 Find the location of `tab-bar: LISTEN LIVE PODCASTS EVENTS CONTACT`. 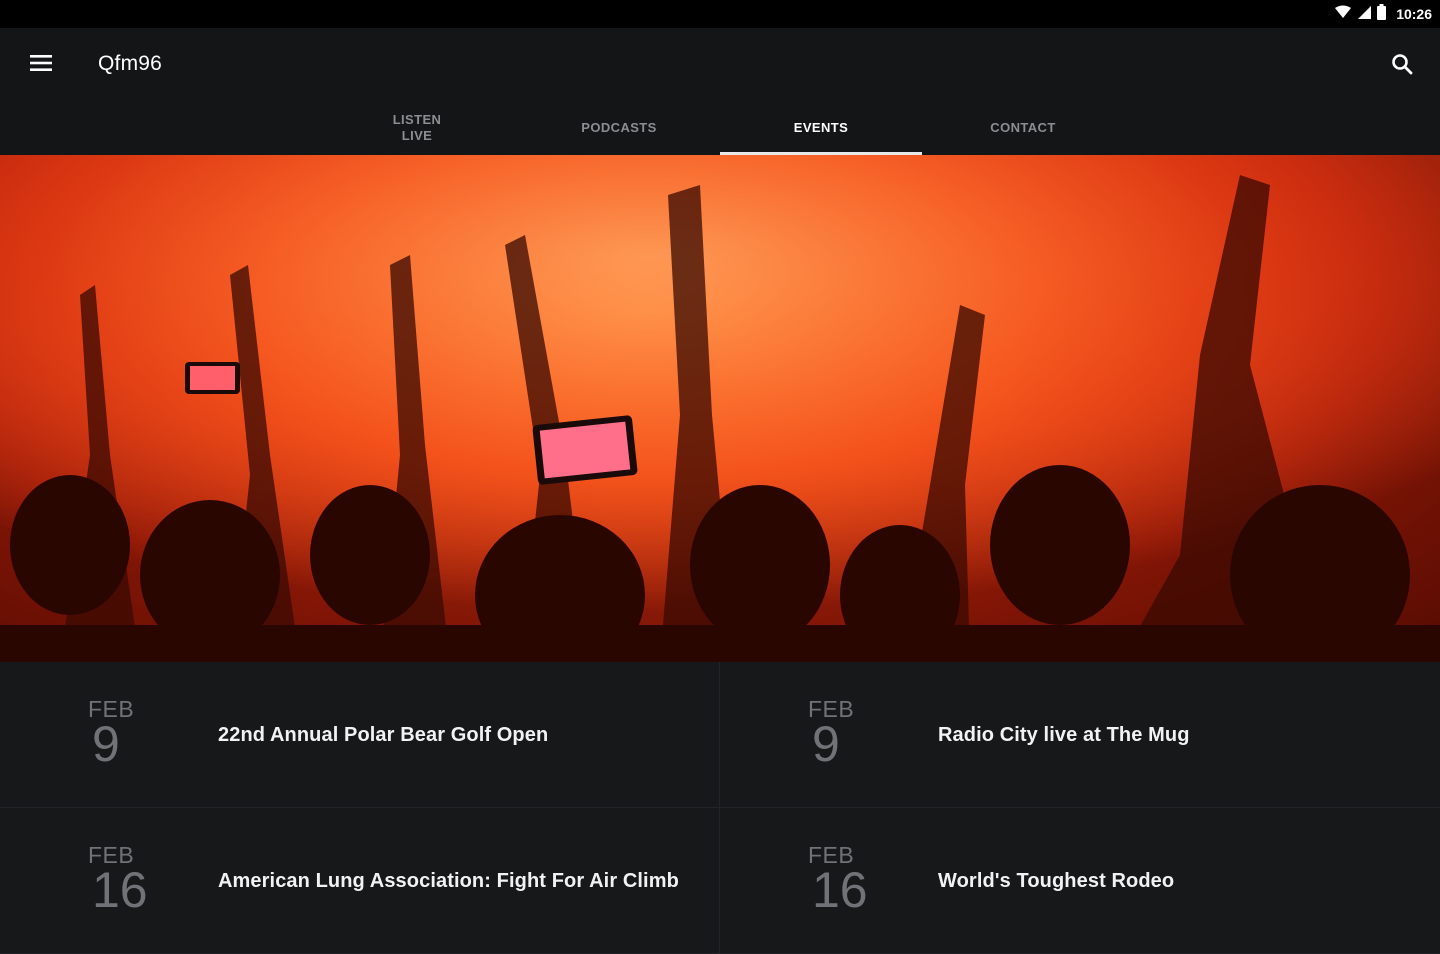

tab-bar: LISTEN LIVE PODCASTS EVENTS CONTACT is located at coordinates (720, 127).